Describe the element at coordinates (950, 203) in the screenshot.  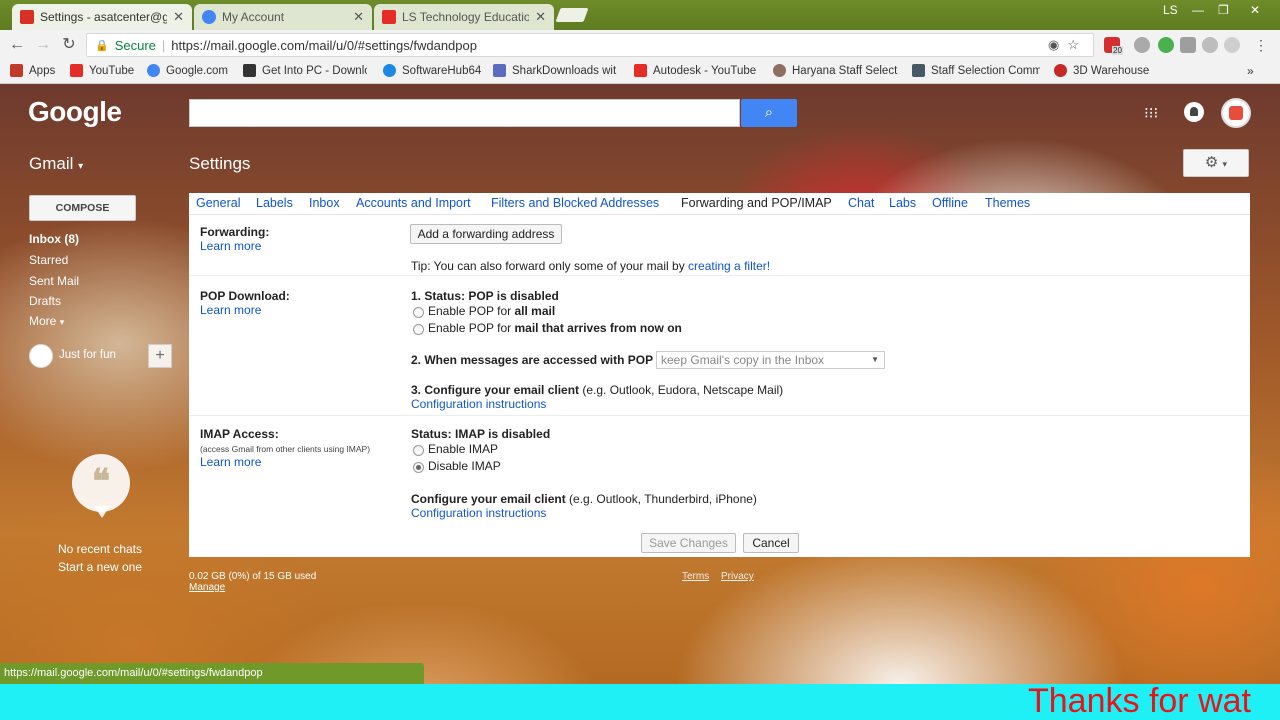
I see `tab-offline: Offline` at that location.